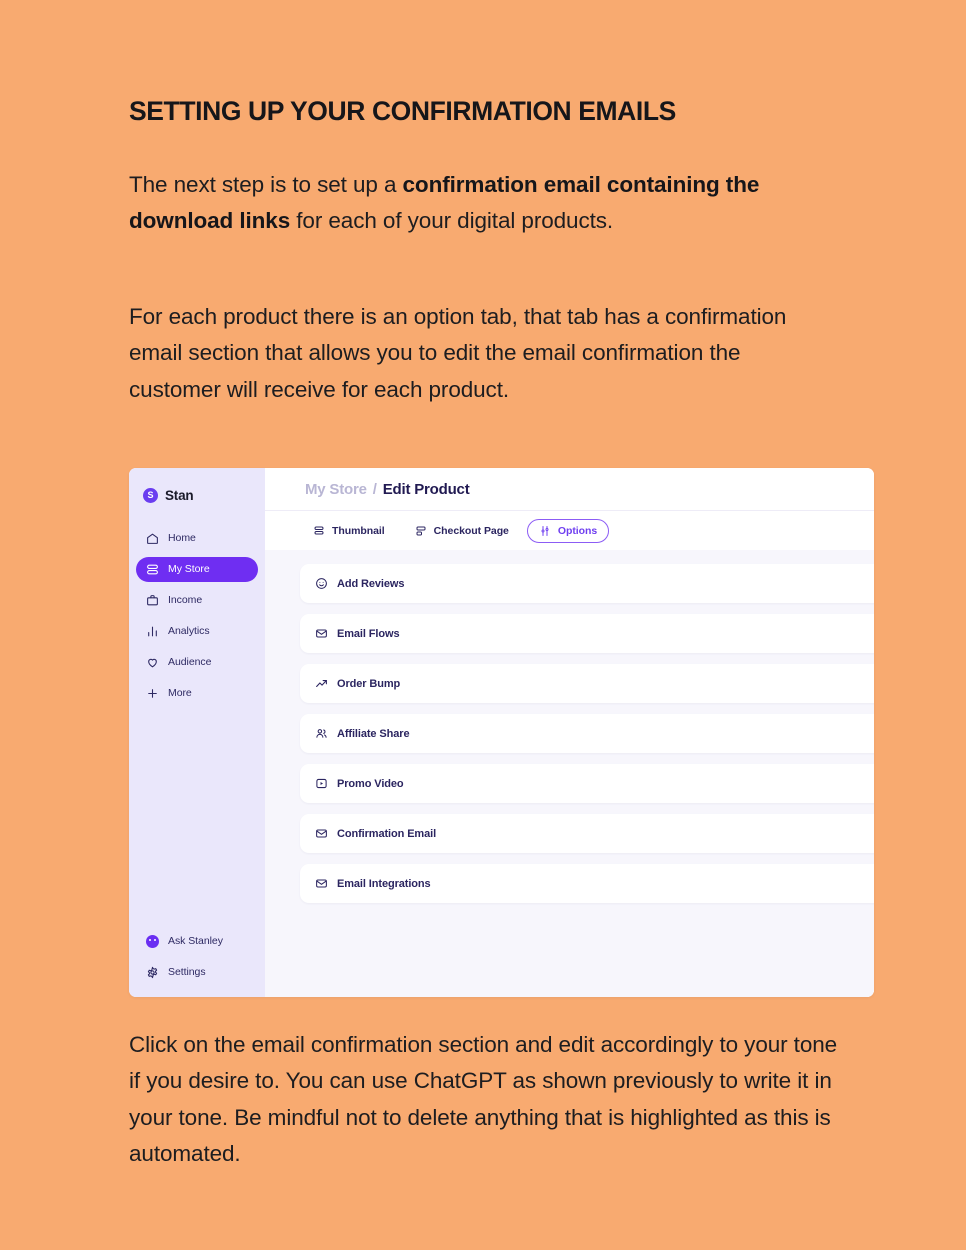  What do you see at coordinates (426, 489) in the screenshot?
I see `breadcrumb-current: Edit Product` at bounding box center [426, 489].